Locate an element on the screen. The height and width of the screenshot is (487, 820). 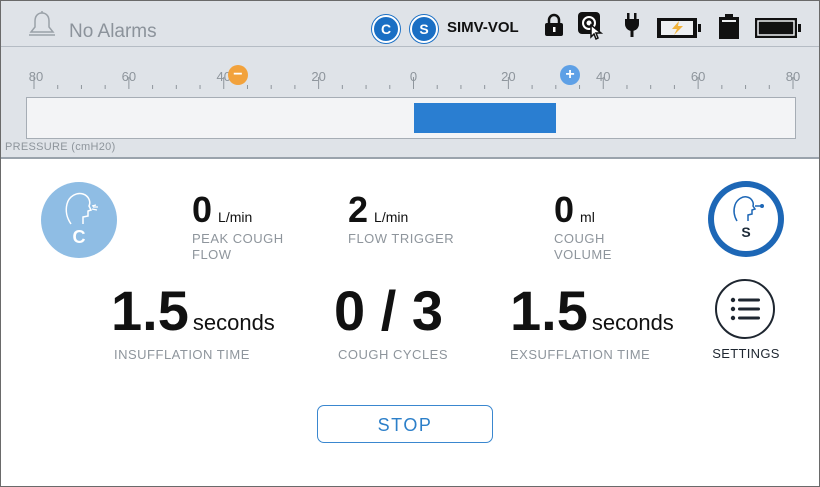
cough-mode-button: S is located at coordinates (746, 219).